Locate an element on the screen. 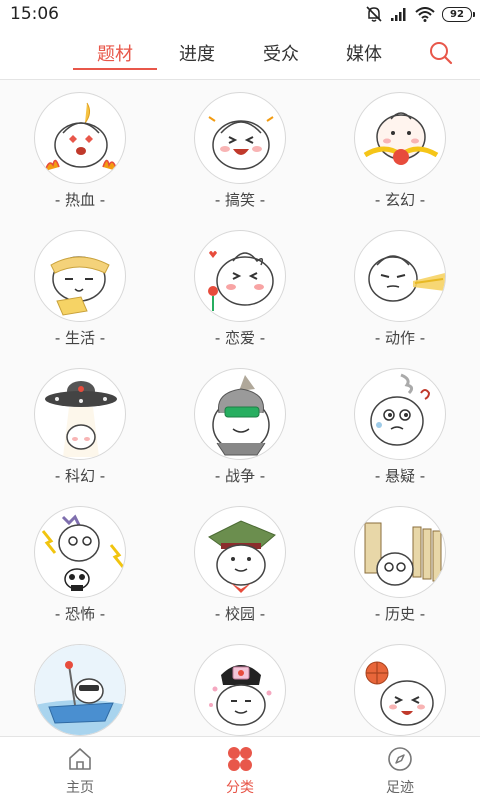  scifi-bun-icon is located at coordinates (80, 414).